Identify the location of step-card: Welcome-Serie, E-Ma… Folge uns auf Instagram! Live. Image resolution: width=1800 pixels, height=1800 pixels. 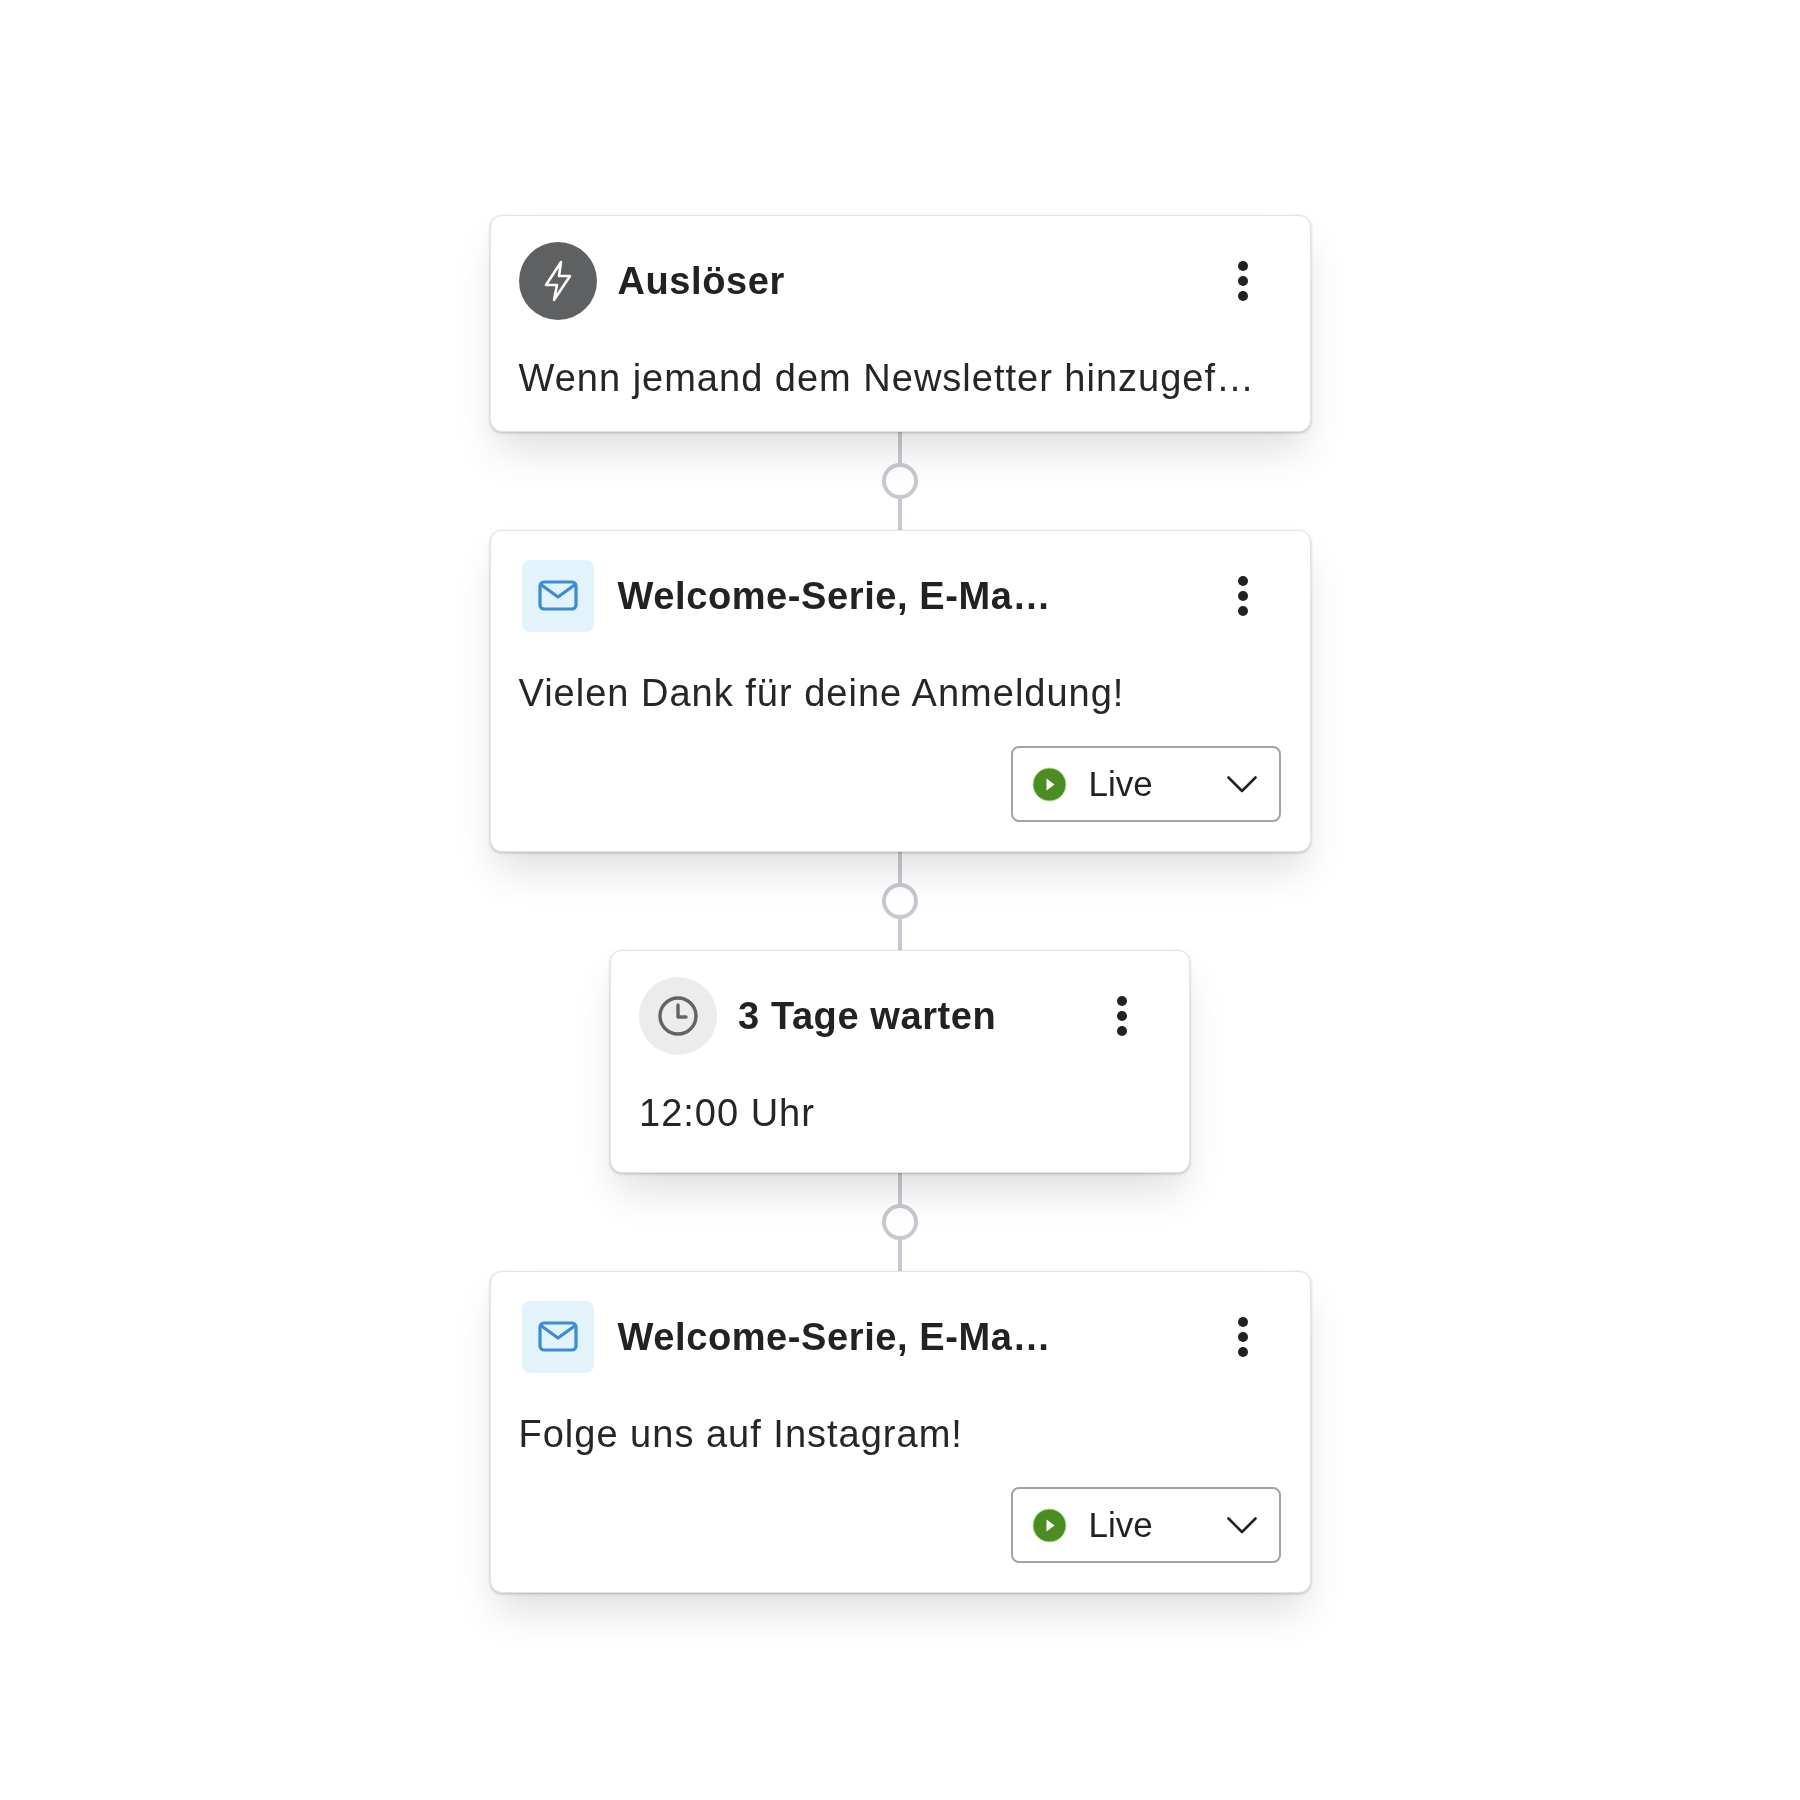
(900, 1432).